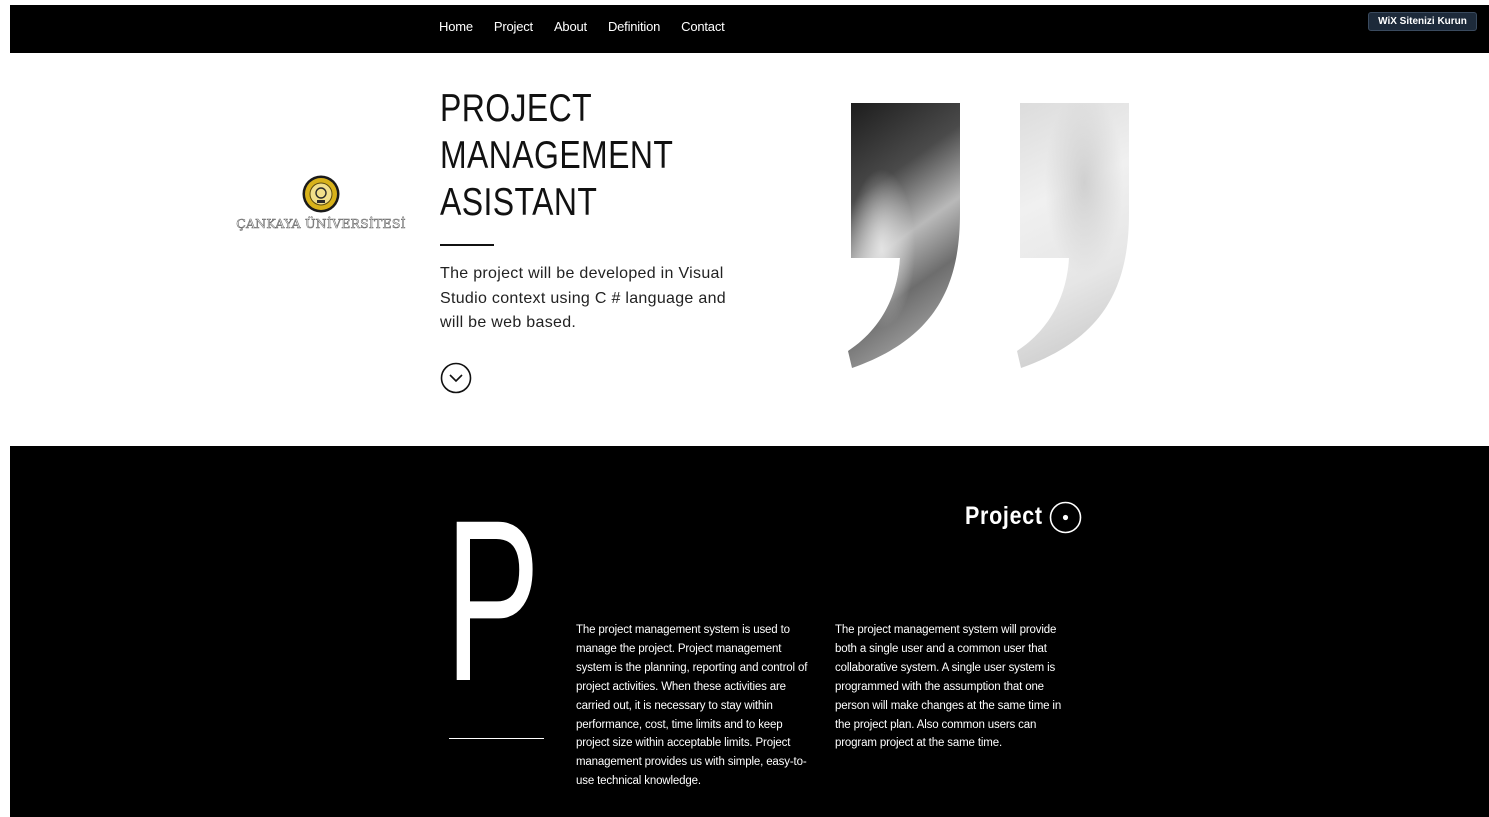 This screenshot has height=817, width=1489. What do you see at coordinates (703, 26) in the screenshot?
I see `nav-contact: Contact` at bounding box center [703, 26].